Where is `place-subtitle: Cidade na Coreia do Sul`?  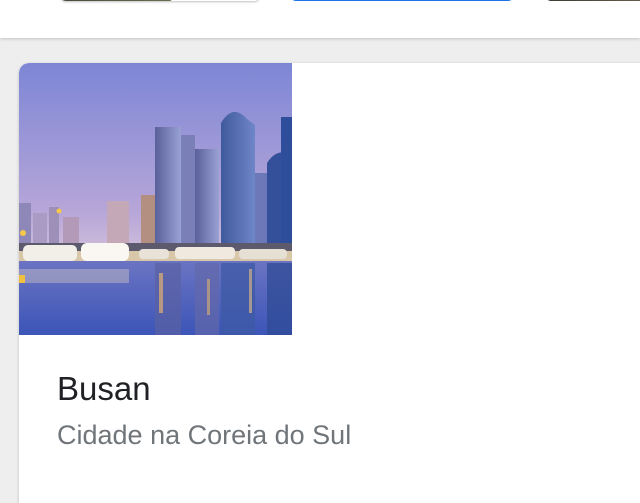 place-subtitle: Cidade na Coreia do Sul is located at coordinates (204, 435).